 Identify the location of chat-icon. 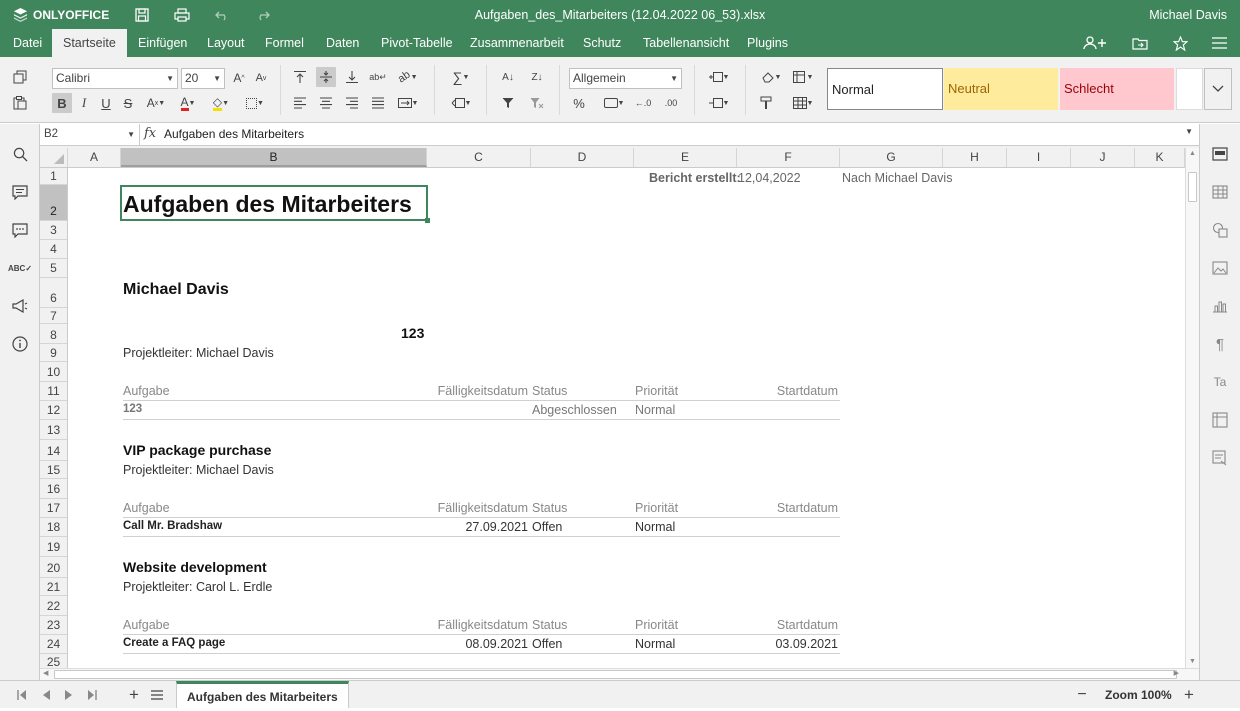
(20, 230).